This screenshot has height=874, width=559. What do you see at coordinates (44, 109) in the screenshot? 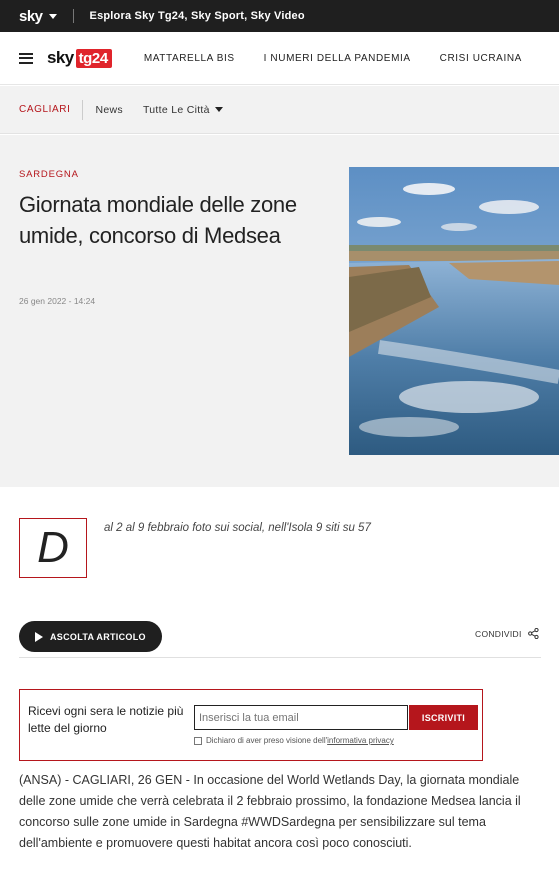
I see `city-link: CAGLIARI` at bounding box center [44, 109].